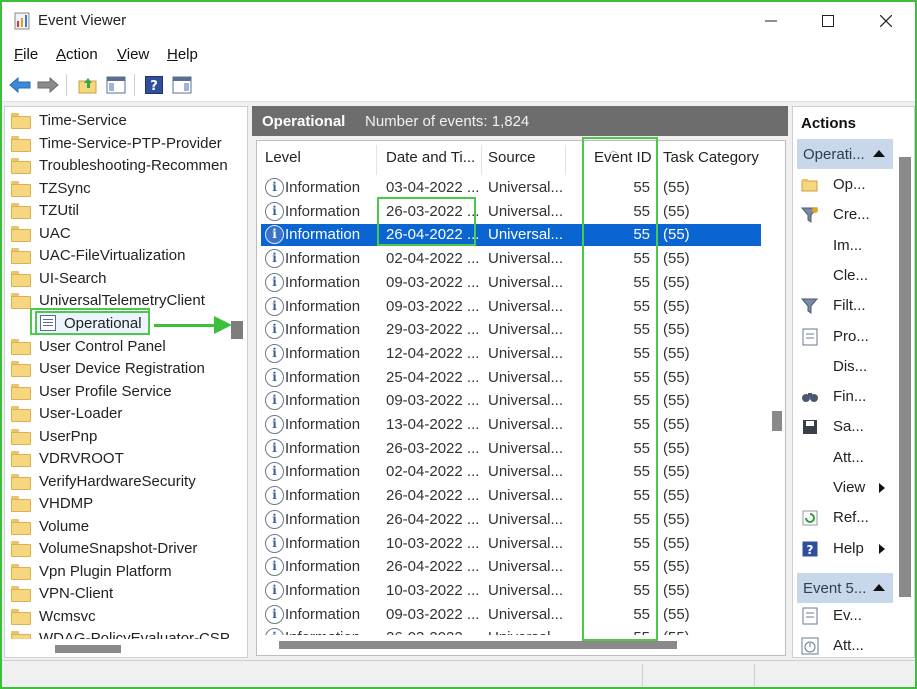  I want to click on tree-item: VPN-Client, so click(62, 593).